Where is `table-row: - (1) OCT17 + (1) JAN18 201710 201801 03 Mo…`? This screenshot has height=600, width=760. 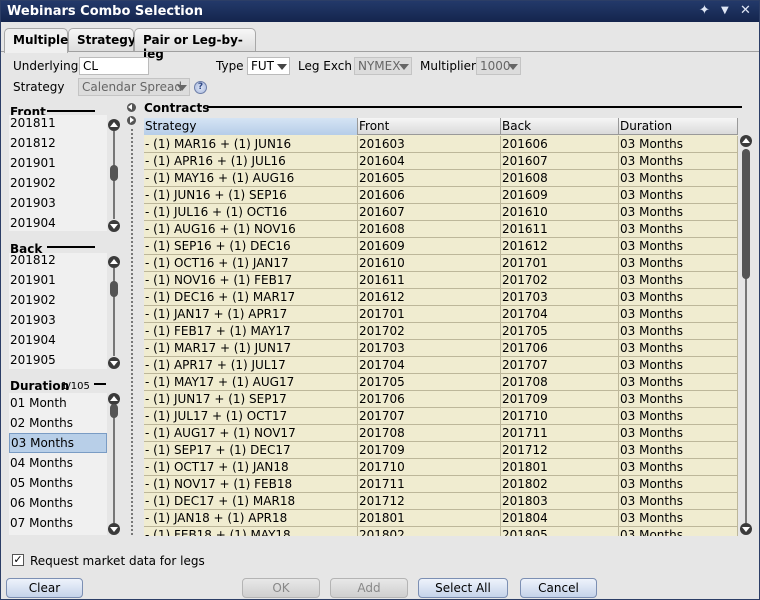
table-row: - (1) OCT17 + (1) JAN18 201710 201801 03 Mo… is located at coordinates (441, 467).